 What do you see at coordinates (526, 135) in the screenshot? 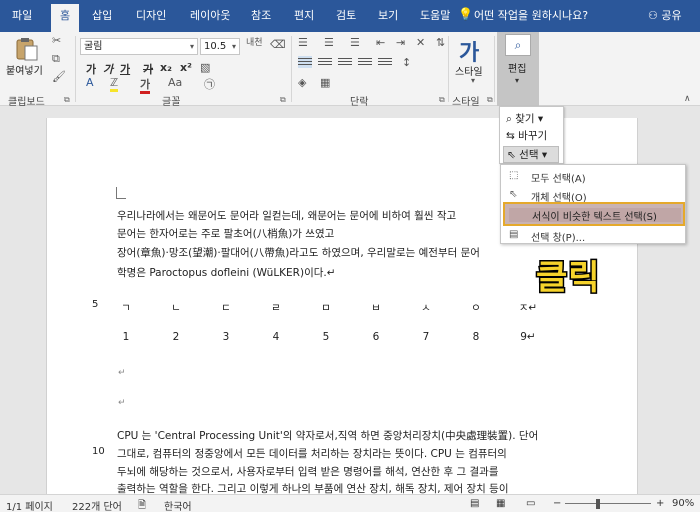
I see `replace-button: ⇆ 바꾸기` at bounding box center [526, 135].